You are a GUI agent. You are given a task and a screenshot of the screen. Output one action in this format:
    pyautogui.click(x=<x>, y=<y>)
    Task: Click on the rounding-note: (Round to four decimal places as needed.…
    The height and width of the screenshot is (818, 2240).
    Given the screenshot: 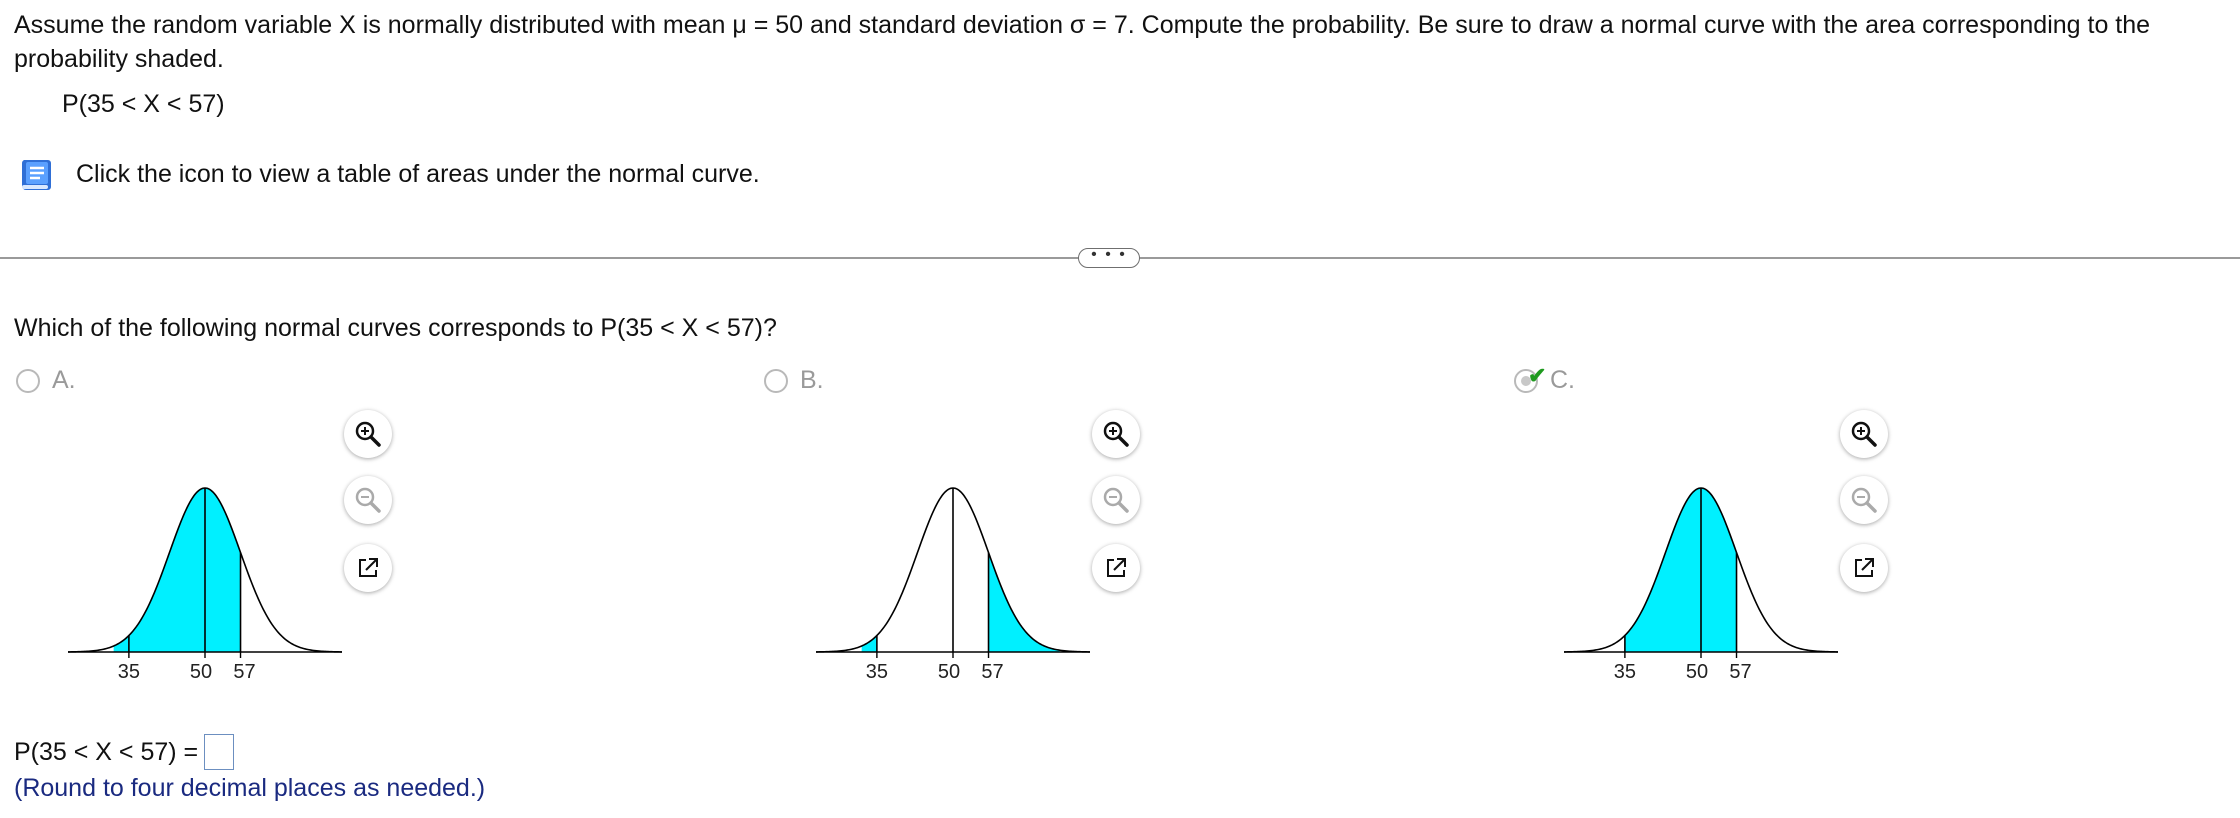 What is the action you would take?
    pyautogui.click(x=250, y=788)
    